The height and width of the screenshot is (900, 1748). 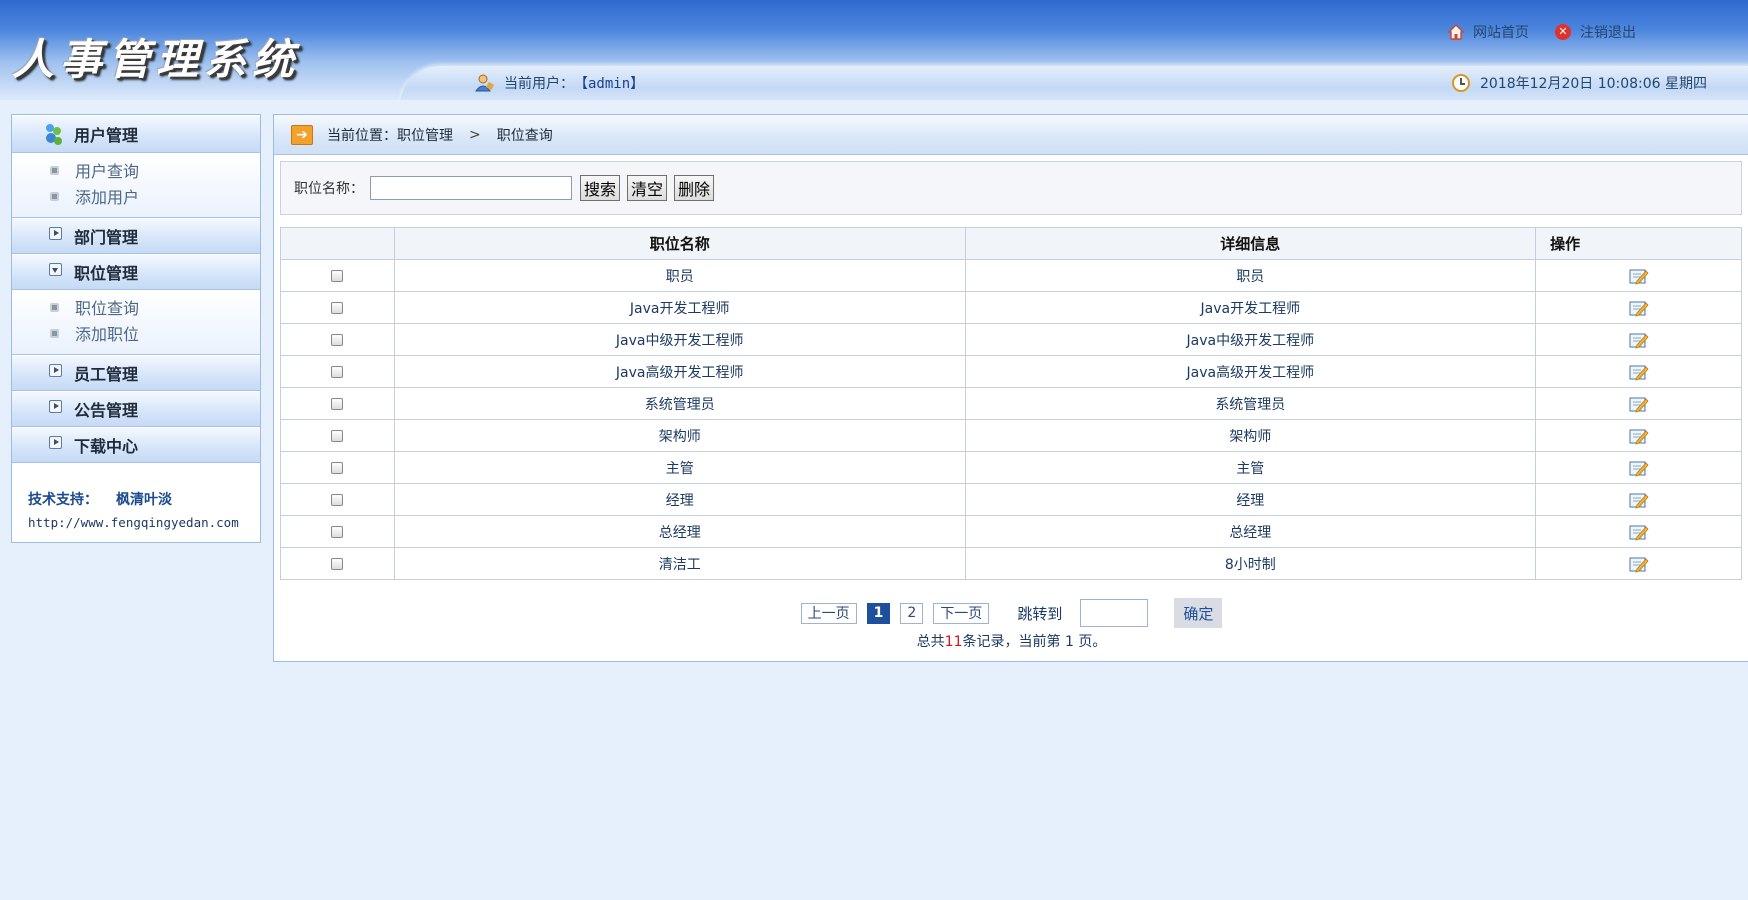 I want to click on position-name-cell: 经理, so click(x=679, y=499).